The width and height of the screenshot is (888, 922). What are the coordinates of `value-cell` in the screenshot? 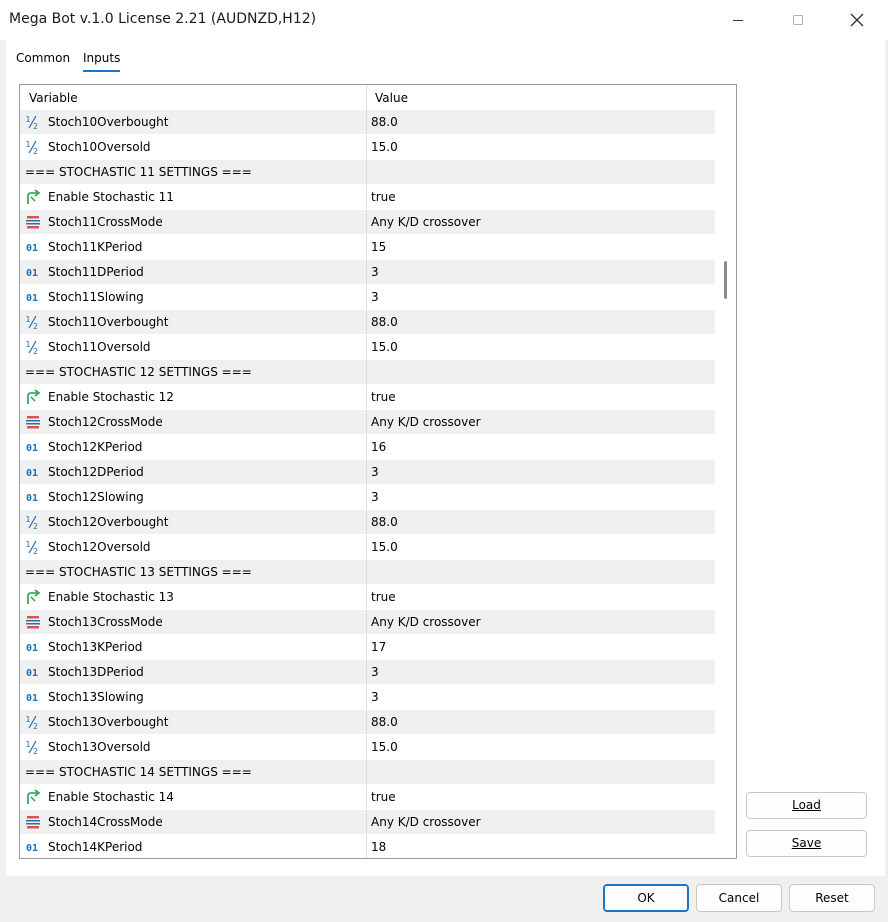 It's located at (541, 572).